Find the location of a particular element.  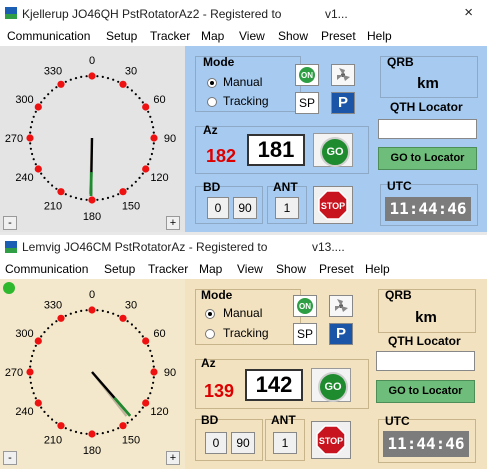

az-current-value: 181 is located at coordinates (276, 150).